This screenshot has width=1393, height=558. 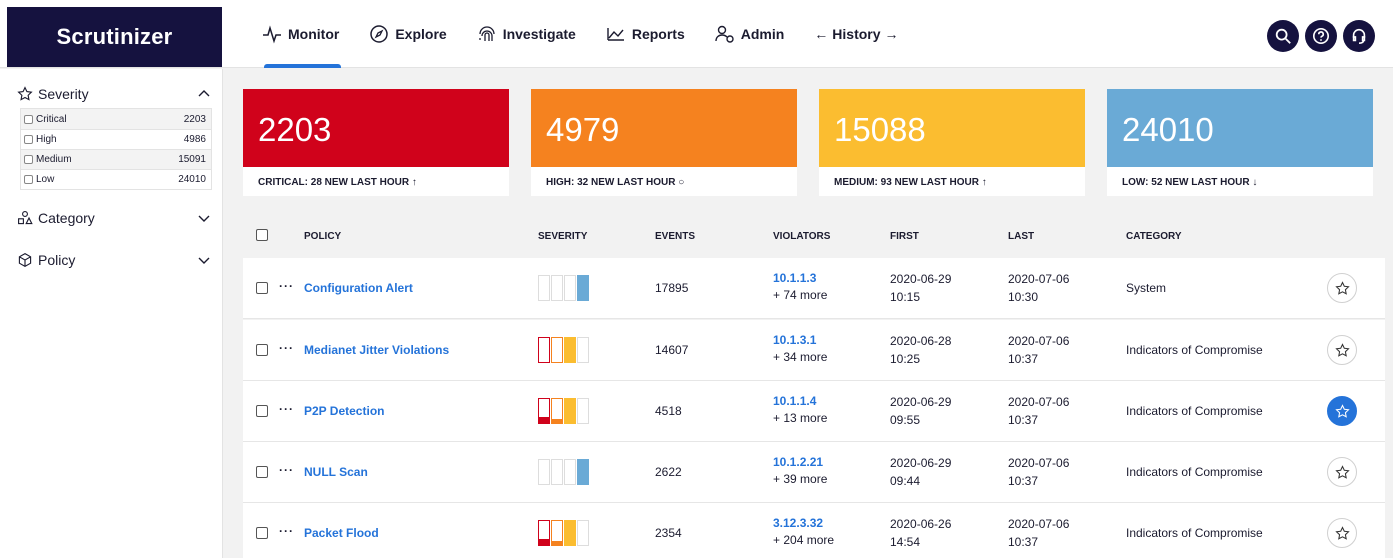 I want to click on violators-cell: 10.1.1.4 + 13 more, so click(x=800, y=409).